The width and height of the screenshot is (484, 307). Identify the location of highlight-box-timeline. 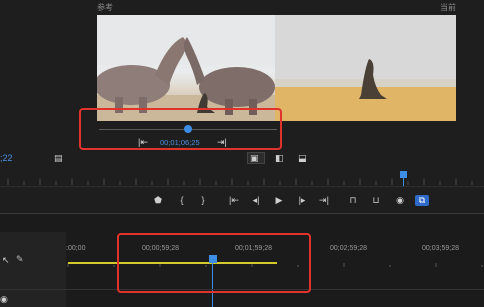
(214, 263).